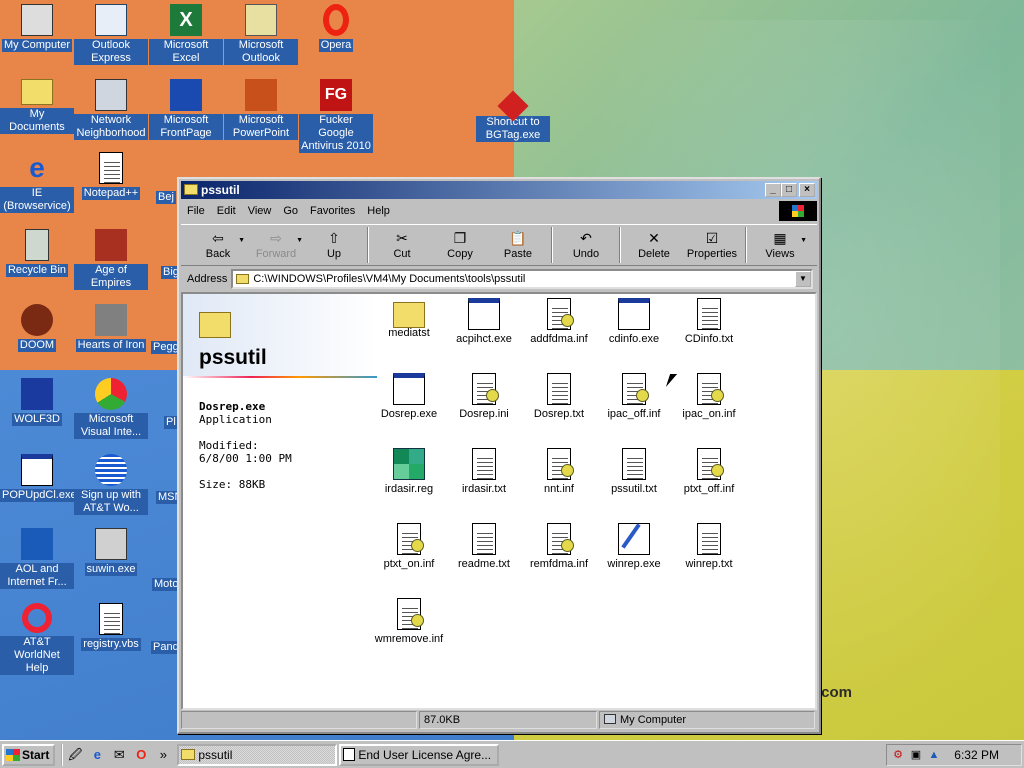 The image size is (1024, 768). I want to click on tray-app-icon: ⚙, so click(898, 755).